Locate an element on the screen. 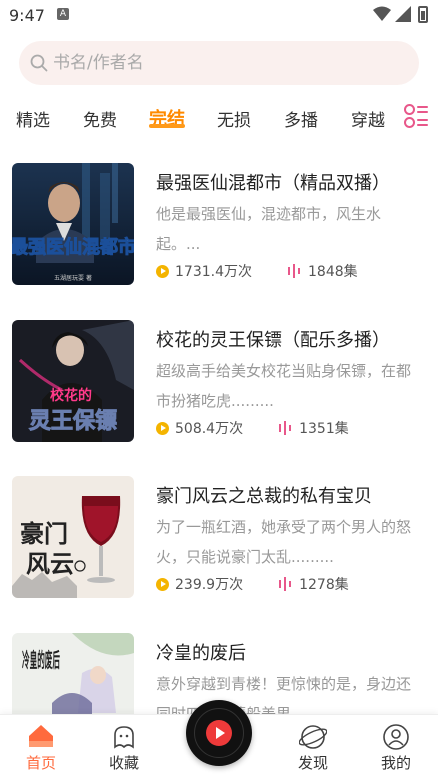  episode-count: 1848集 is located at coordinates (333, 272).